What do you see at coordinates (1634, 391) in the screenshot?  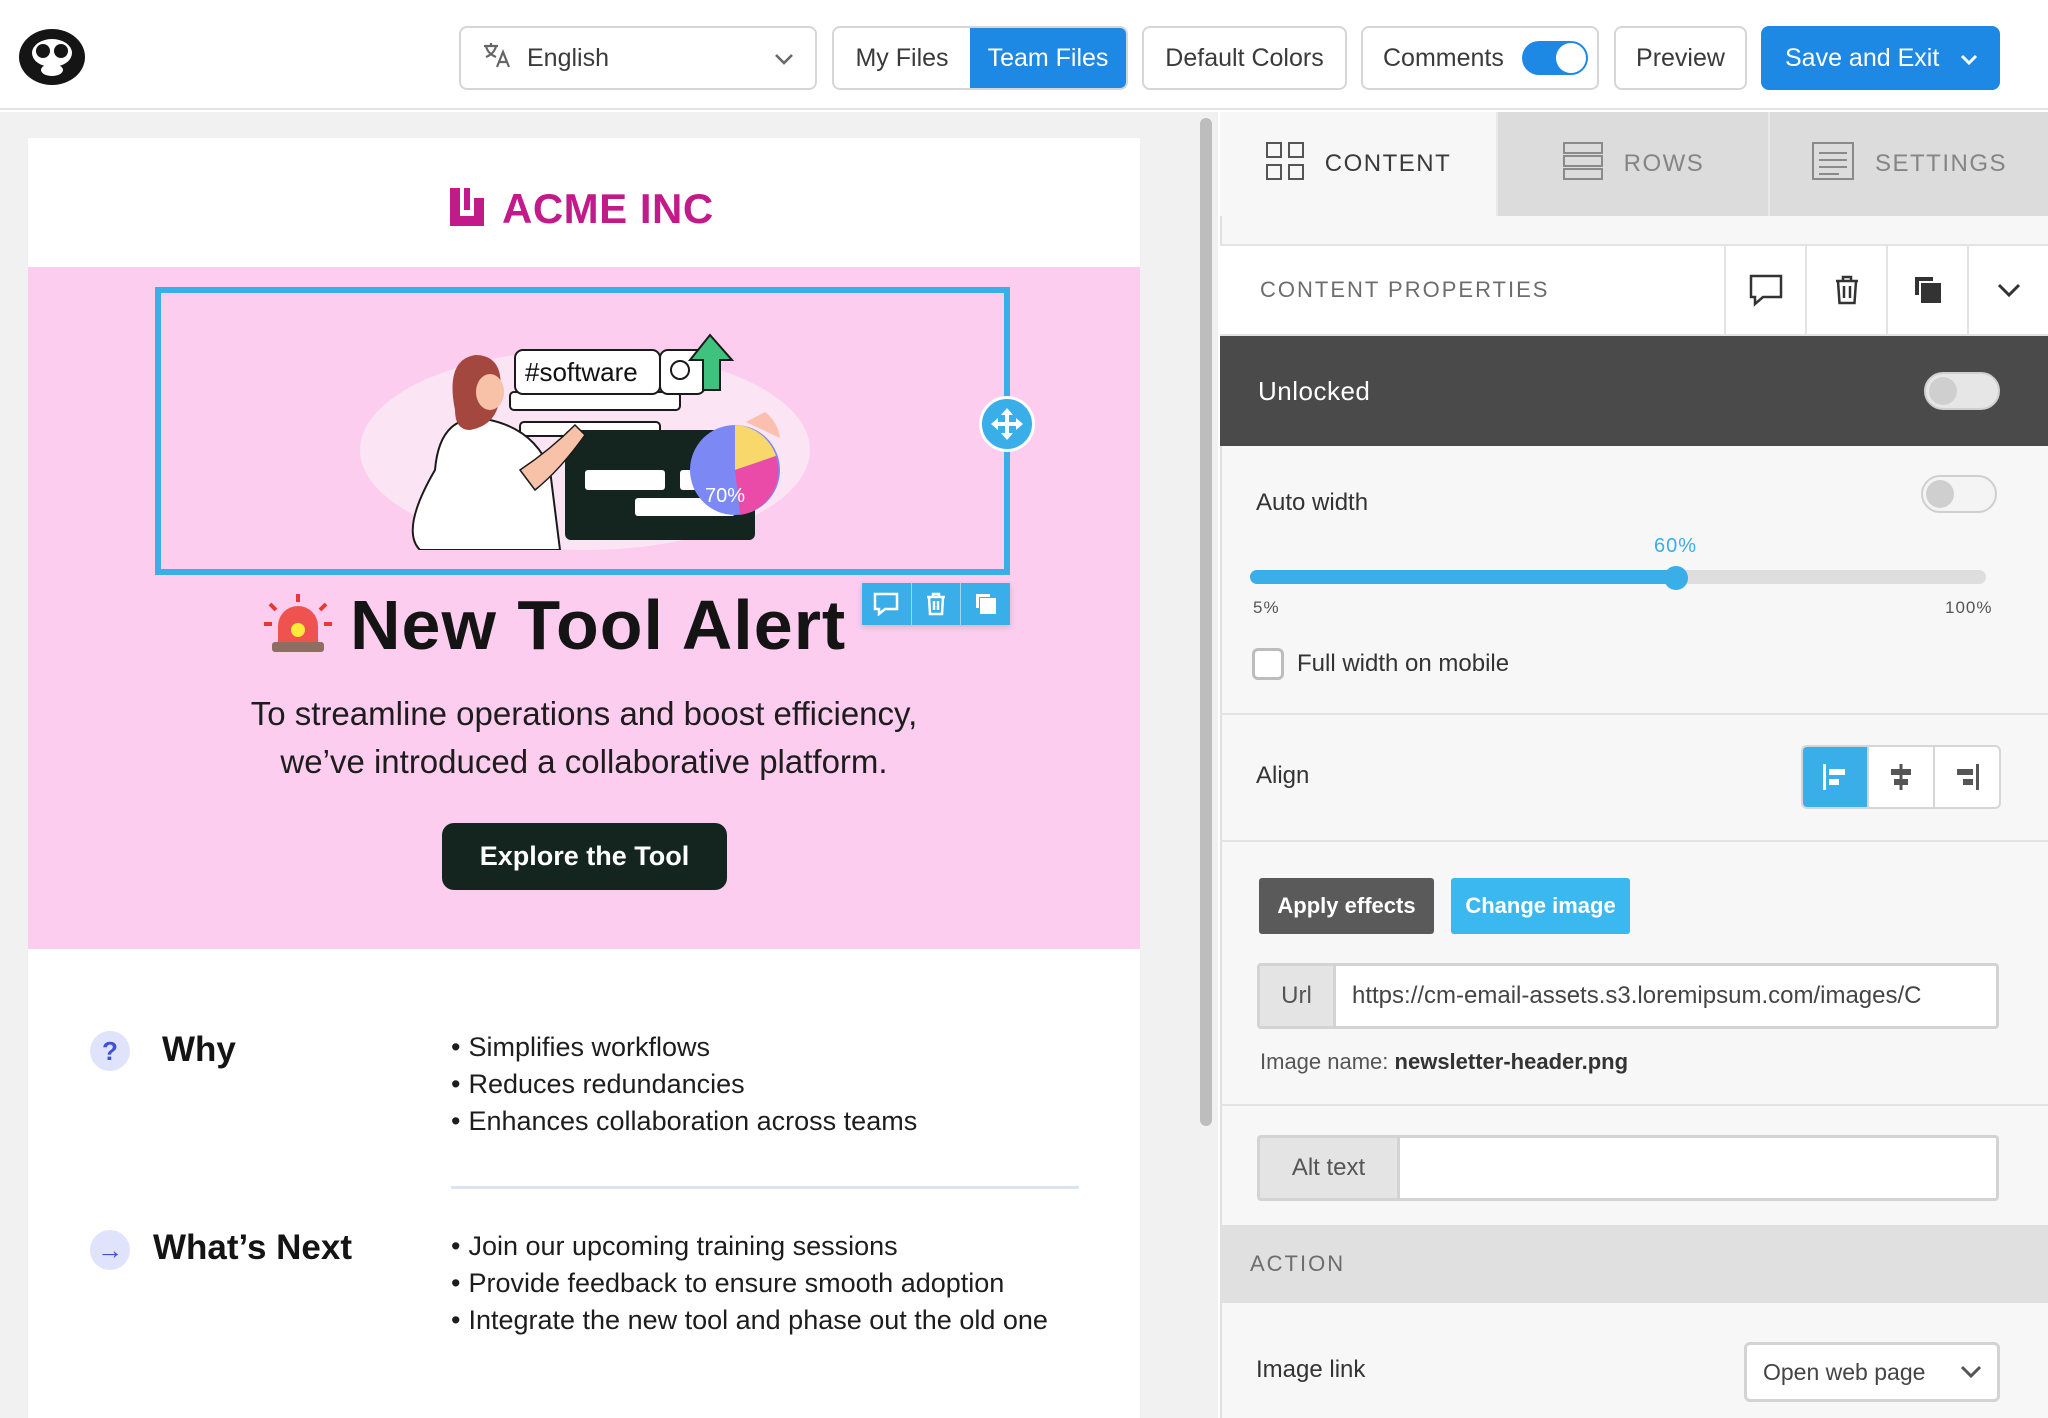 I see `lock-row: Unlocked` at bounding box center [1634, 391].